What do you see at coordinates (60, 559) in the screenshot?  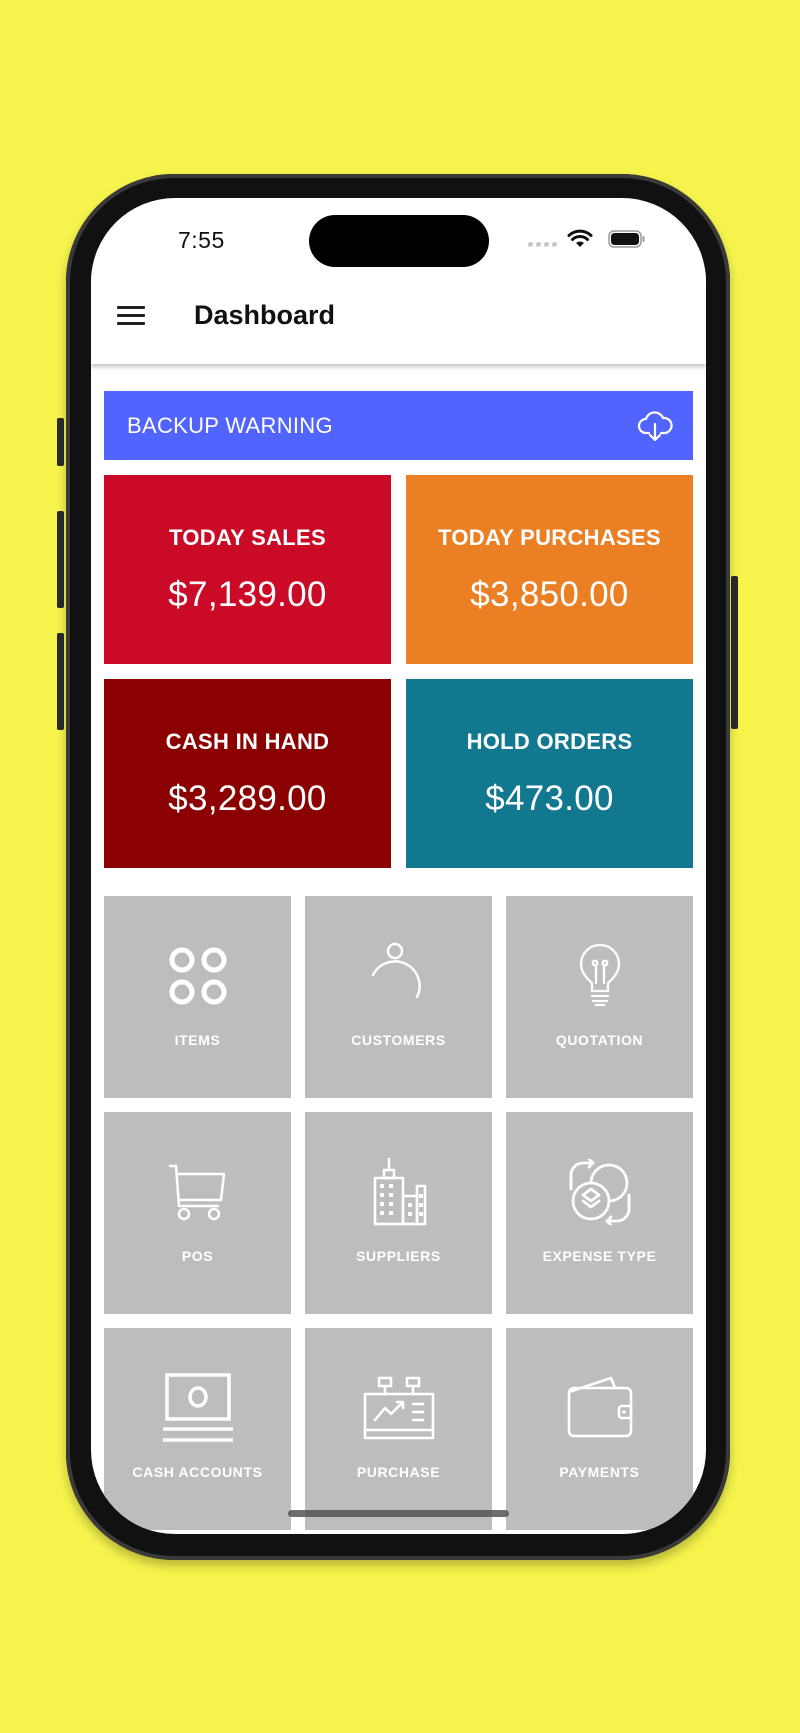 I see `volume-up-button` at bounding box center [60, 559].